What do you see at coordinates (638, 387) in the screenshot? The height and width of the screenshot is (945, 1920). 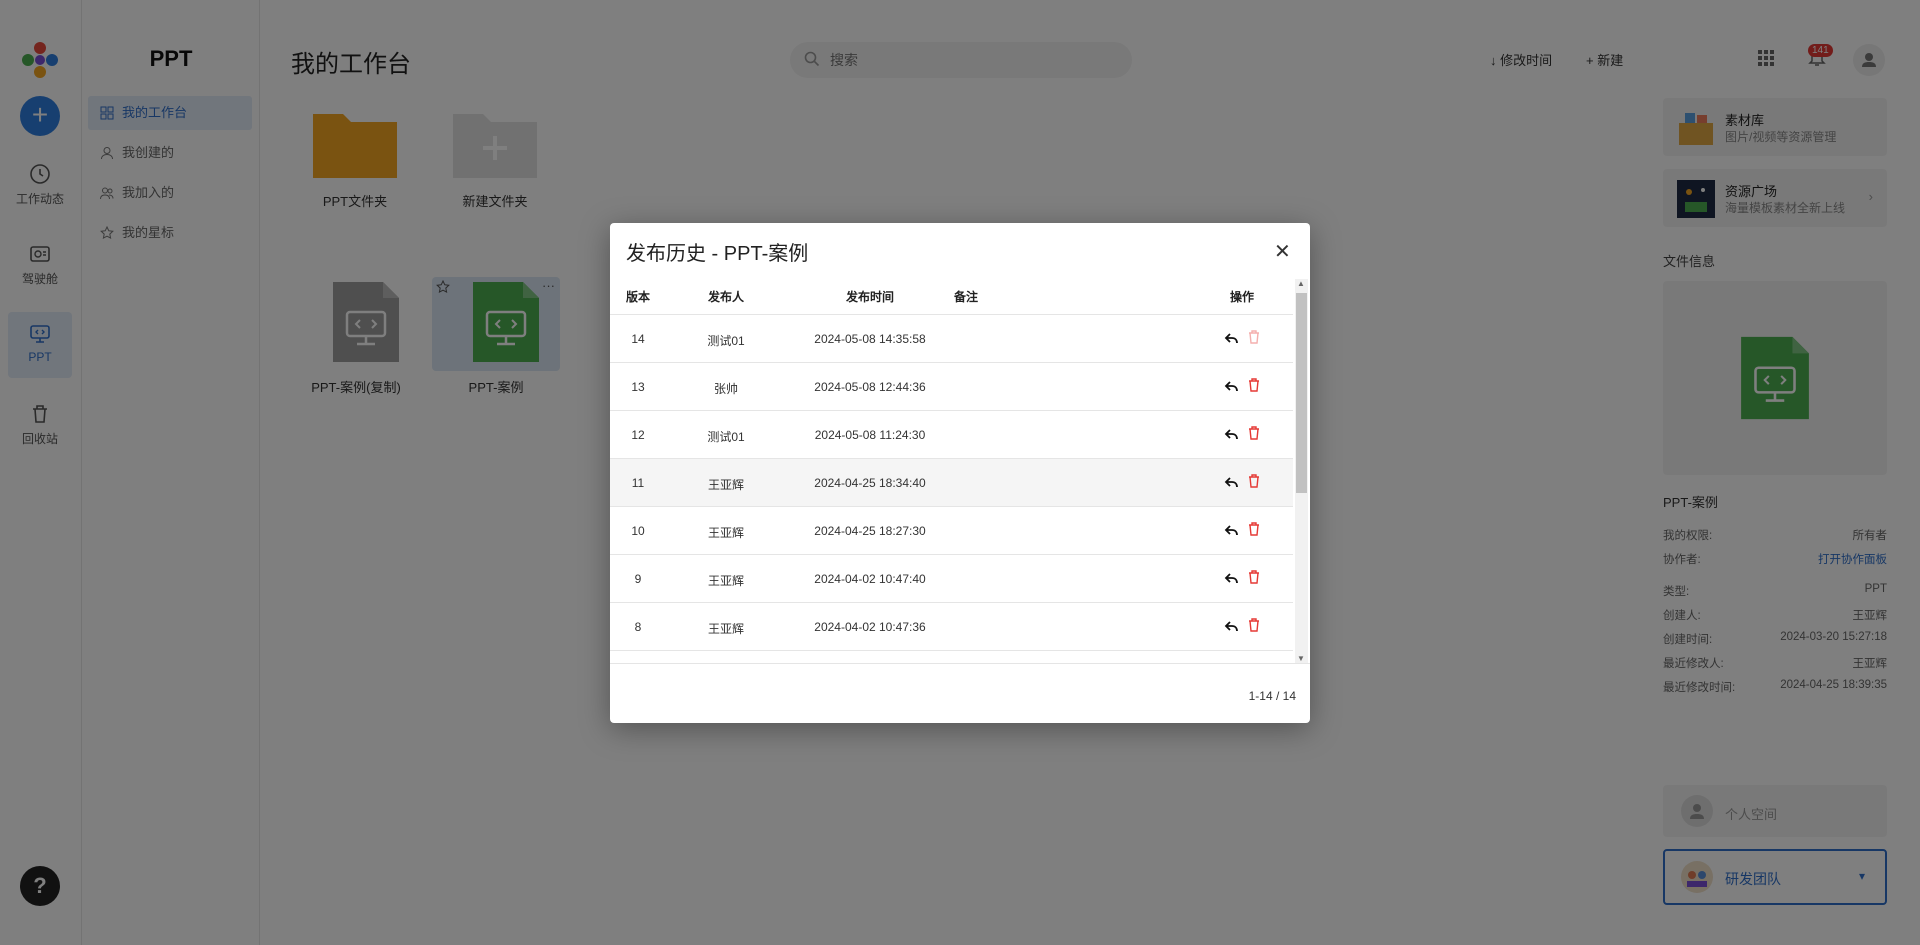 I see `cell-version: 13` at bounding box center [638, 387].